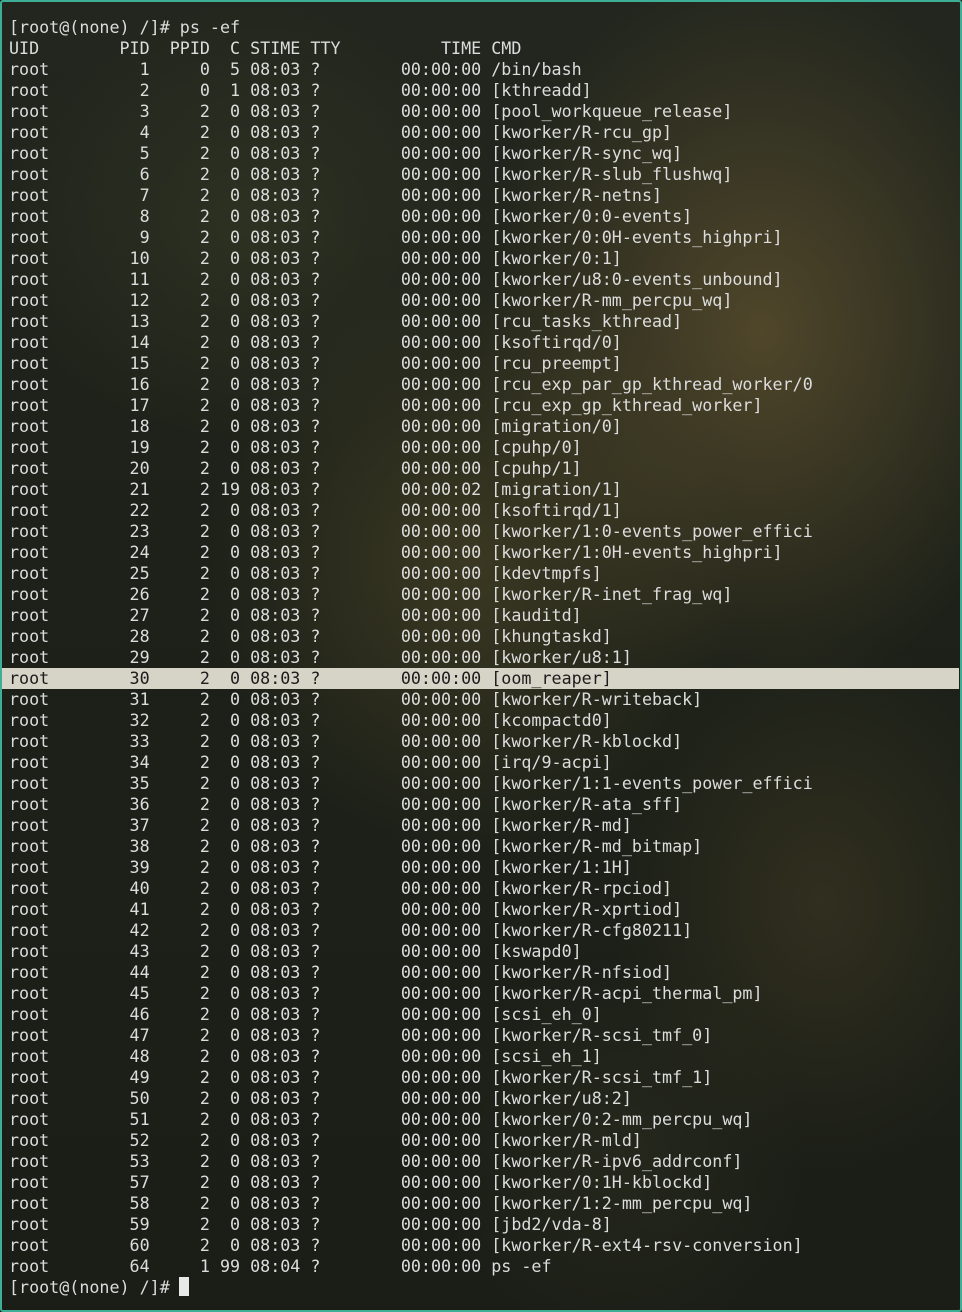  Describe the element at coordinates (305, 1056) in the screenshot. I see `process-row: root 48 2 0 08:03 ? 00:00:00 [scsi_eh_1]` at that location.